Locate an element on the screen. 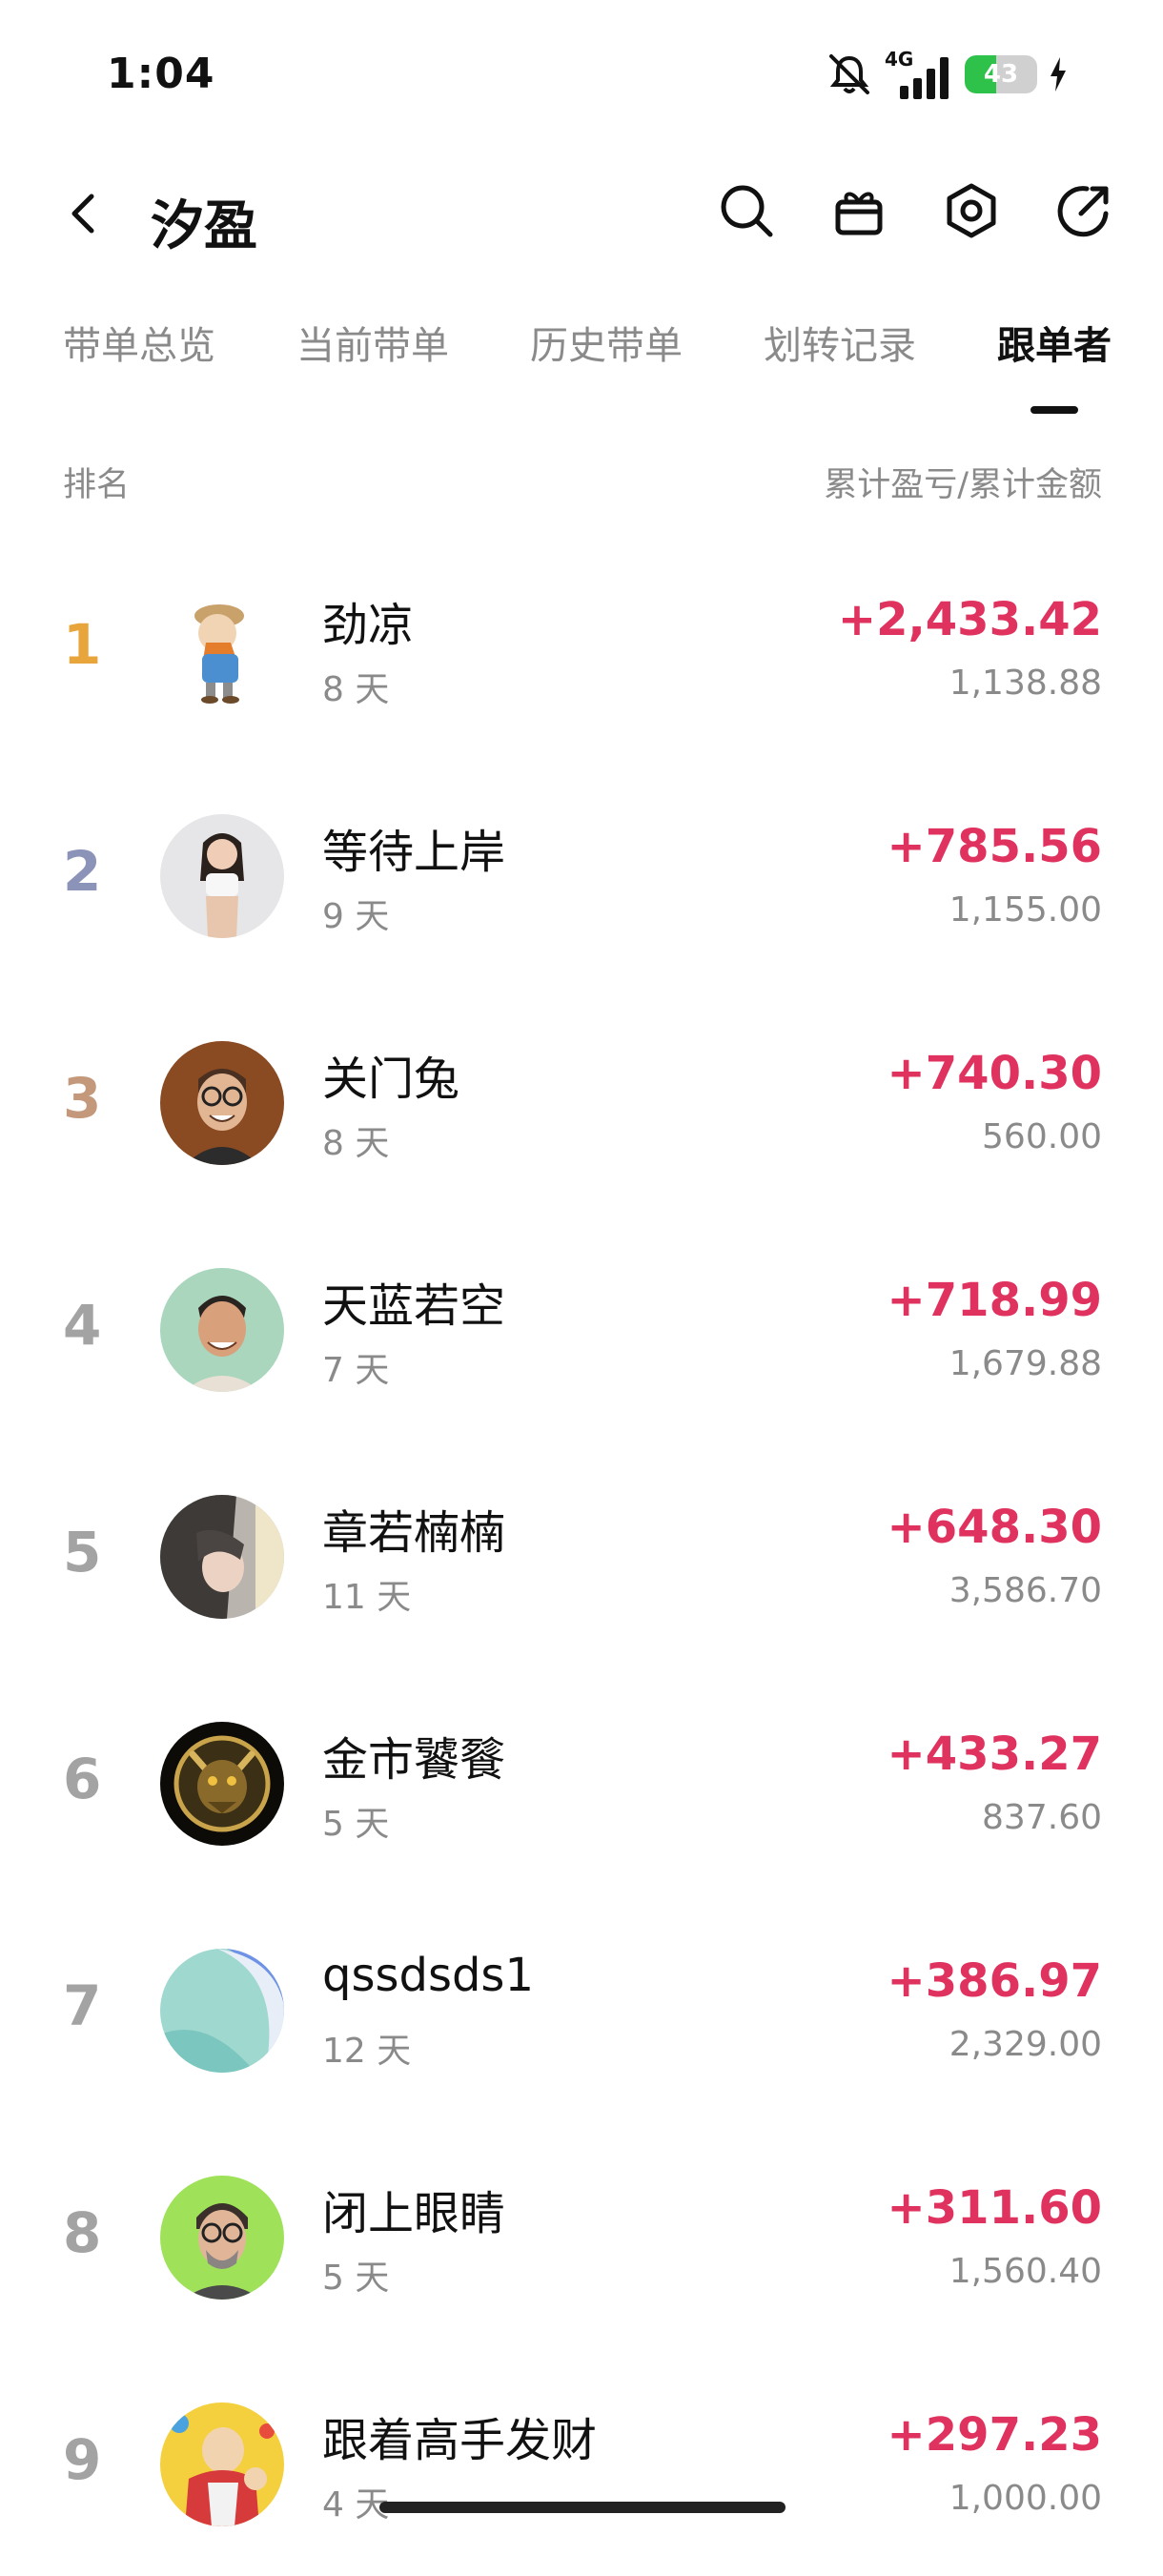 The image size is (1163, 2576). cumulative-amount: 1,155.00 is located at coordinates (1025, 910).